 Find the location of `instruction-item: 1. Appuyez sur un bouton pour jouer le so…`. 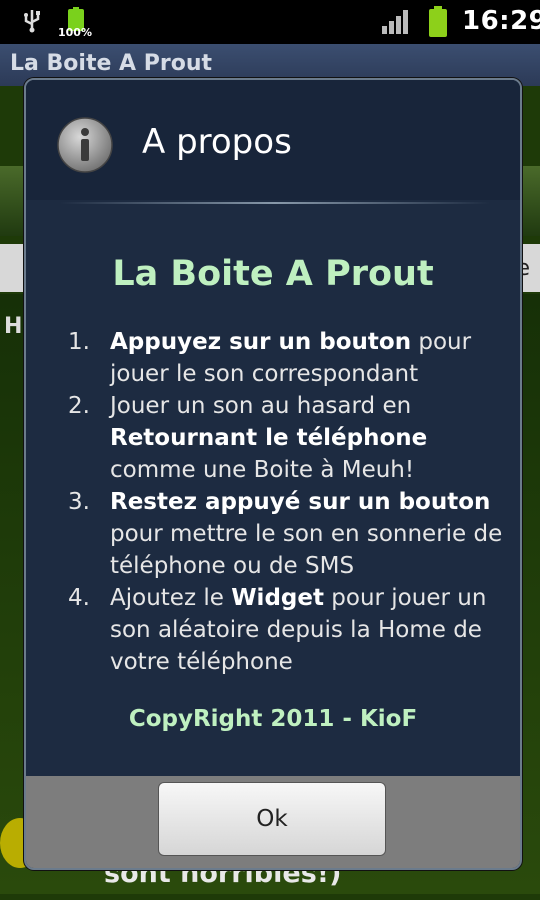

instruction-item: 1. Appuyez sur un bouton pour jouer le so… is located at coordinates (289, 358).